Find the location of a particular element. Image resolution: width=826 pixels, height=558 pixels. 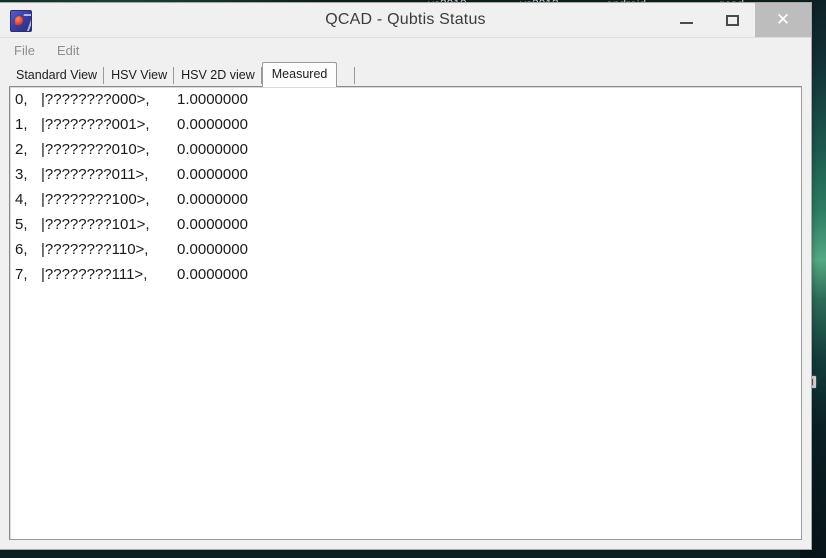

row-probability: 1.0000000 is located at coordinates (212, 99).